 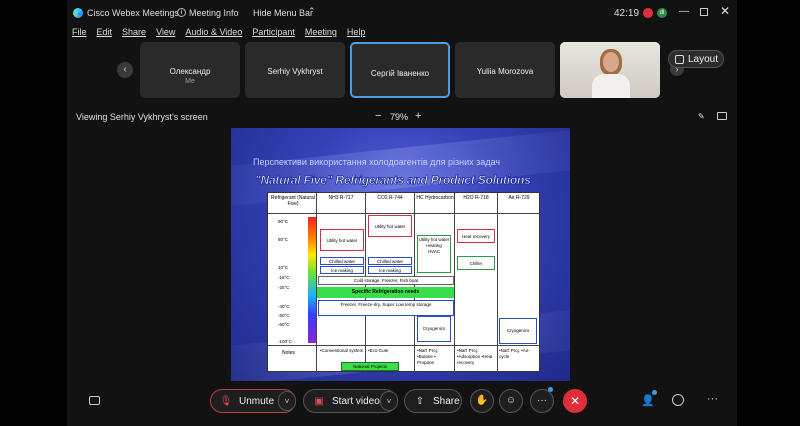 What do you see at coordinates (283, 239) in the screenshot?
I see `temperature-label: 60°C` at bounding box center [283, 239].